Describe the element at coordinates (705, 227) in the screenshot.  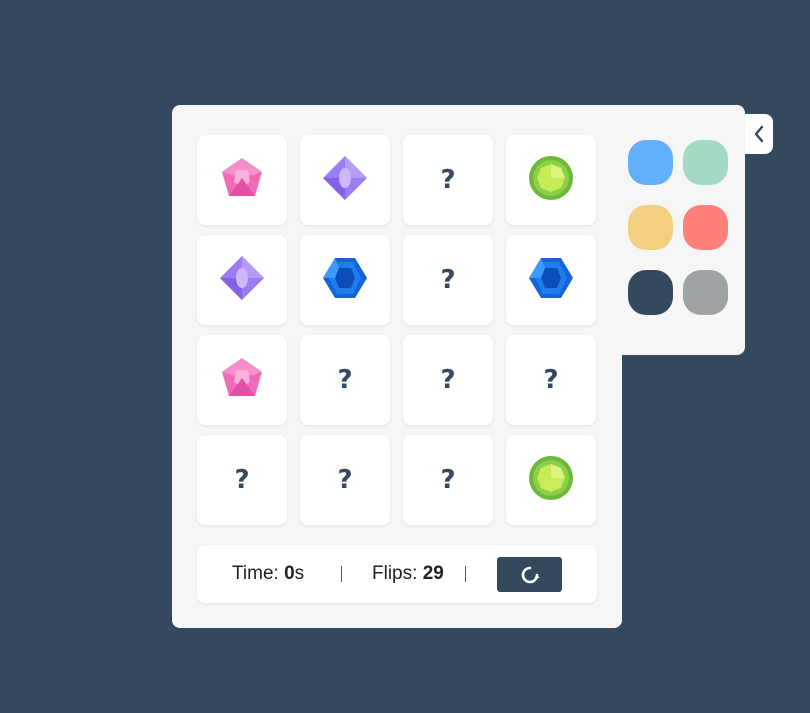
I see `theme-swatch-red` at that location.